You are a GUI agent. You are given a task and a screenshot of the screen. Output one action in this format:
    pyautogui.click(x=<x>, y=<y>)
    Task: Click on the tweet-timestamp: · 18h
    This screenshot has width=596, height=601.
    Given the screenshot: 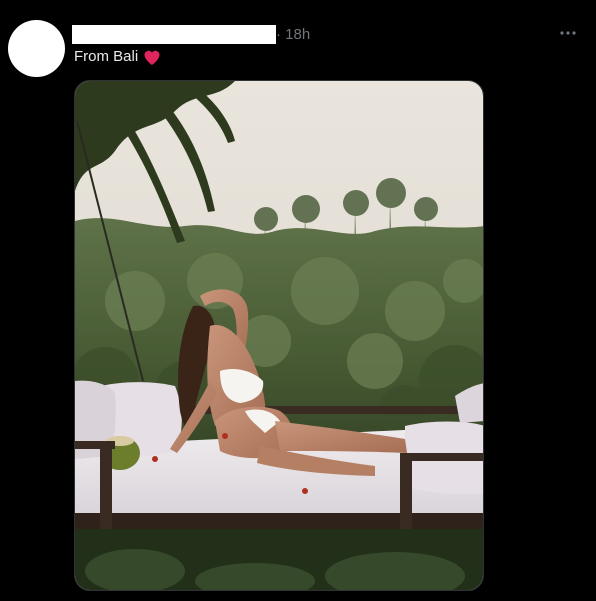 What is the action you would take?
    pyautogui.click(x=293, y=34)
    